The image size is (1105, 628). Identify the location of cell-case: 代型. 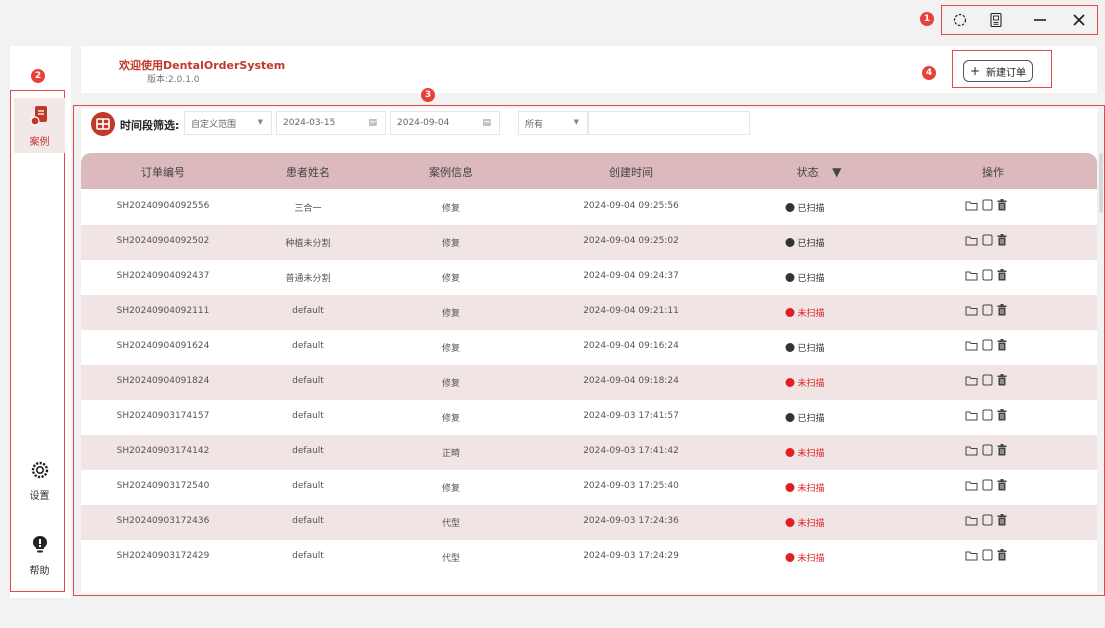
(451, 559).